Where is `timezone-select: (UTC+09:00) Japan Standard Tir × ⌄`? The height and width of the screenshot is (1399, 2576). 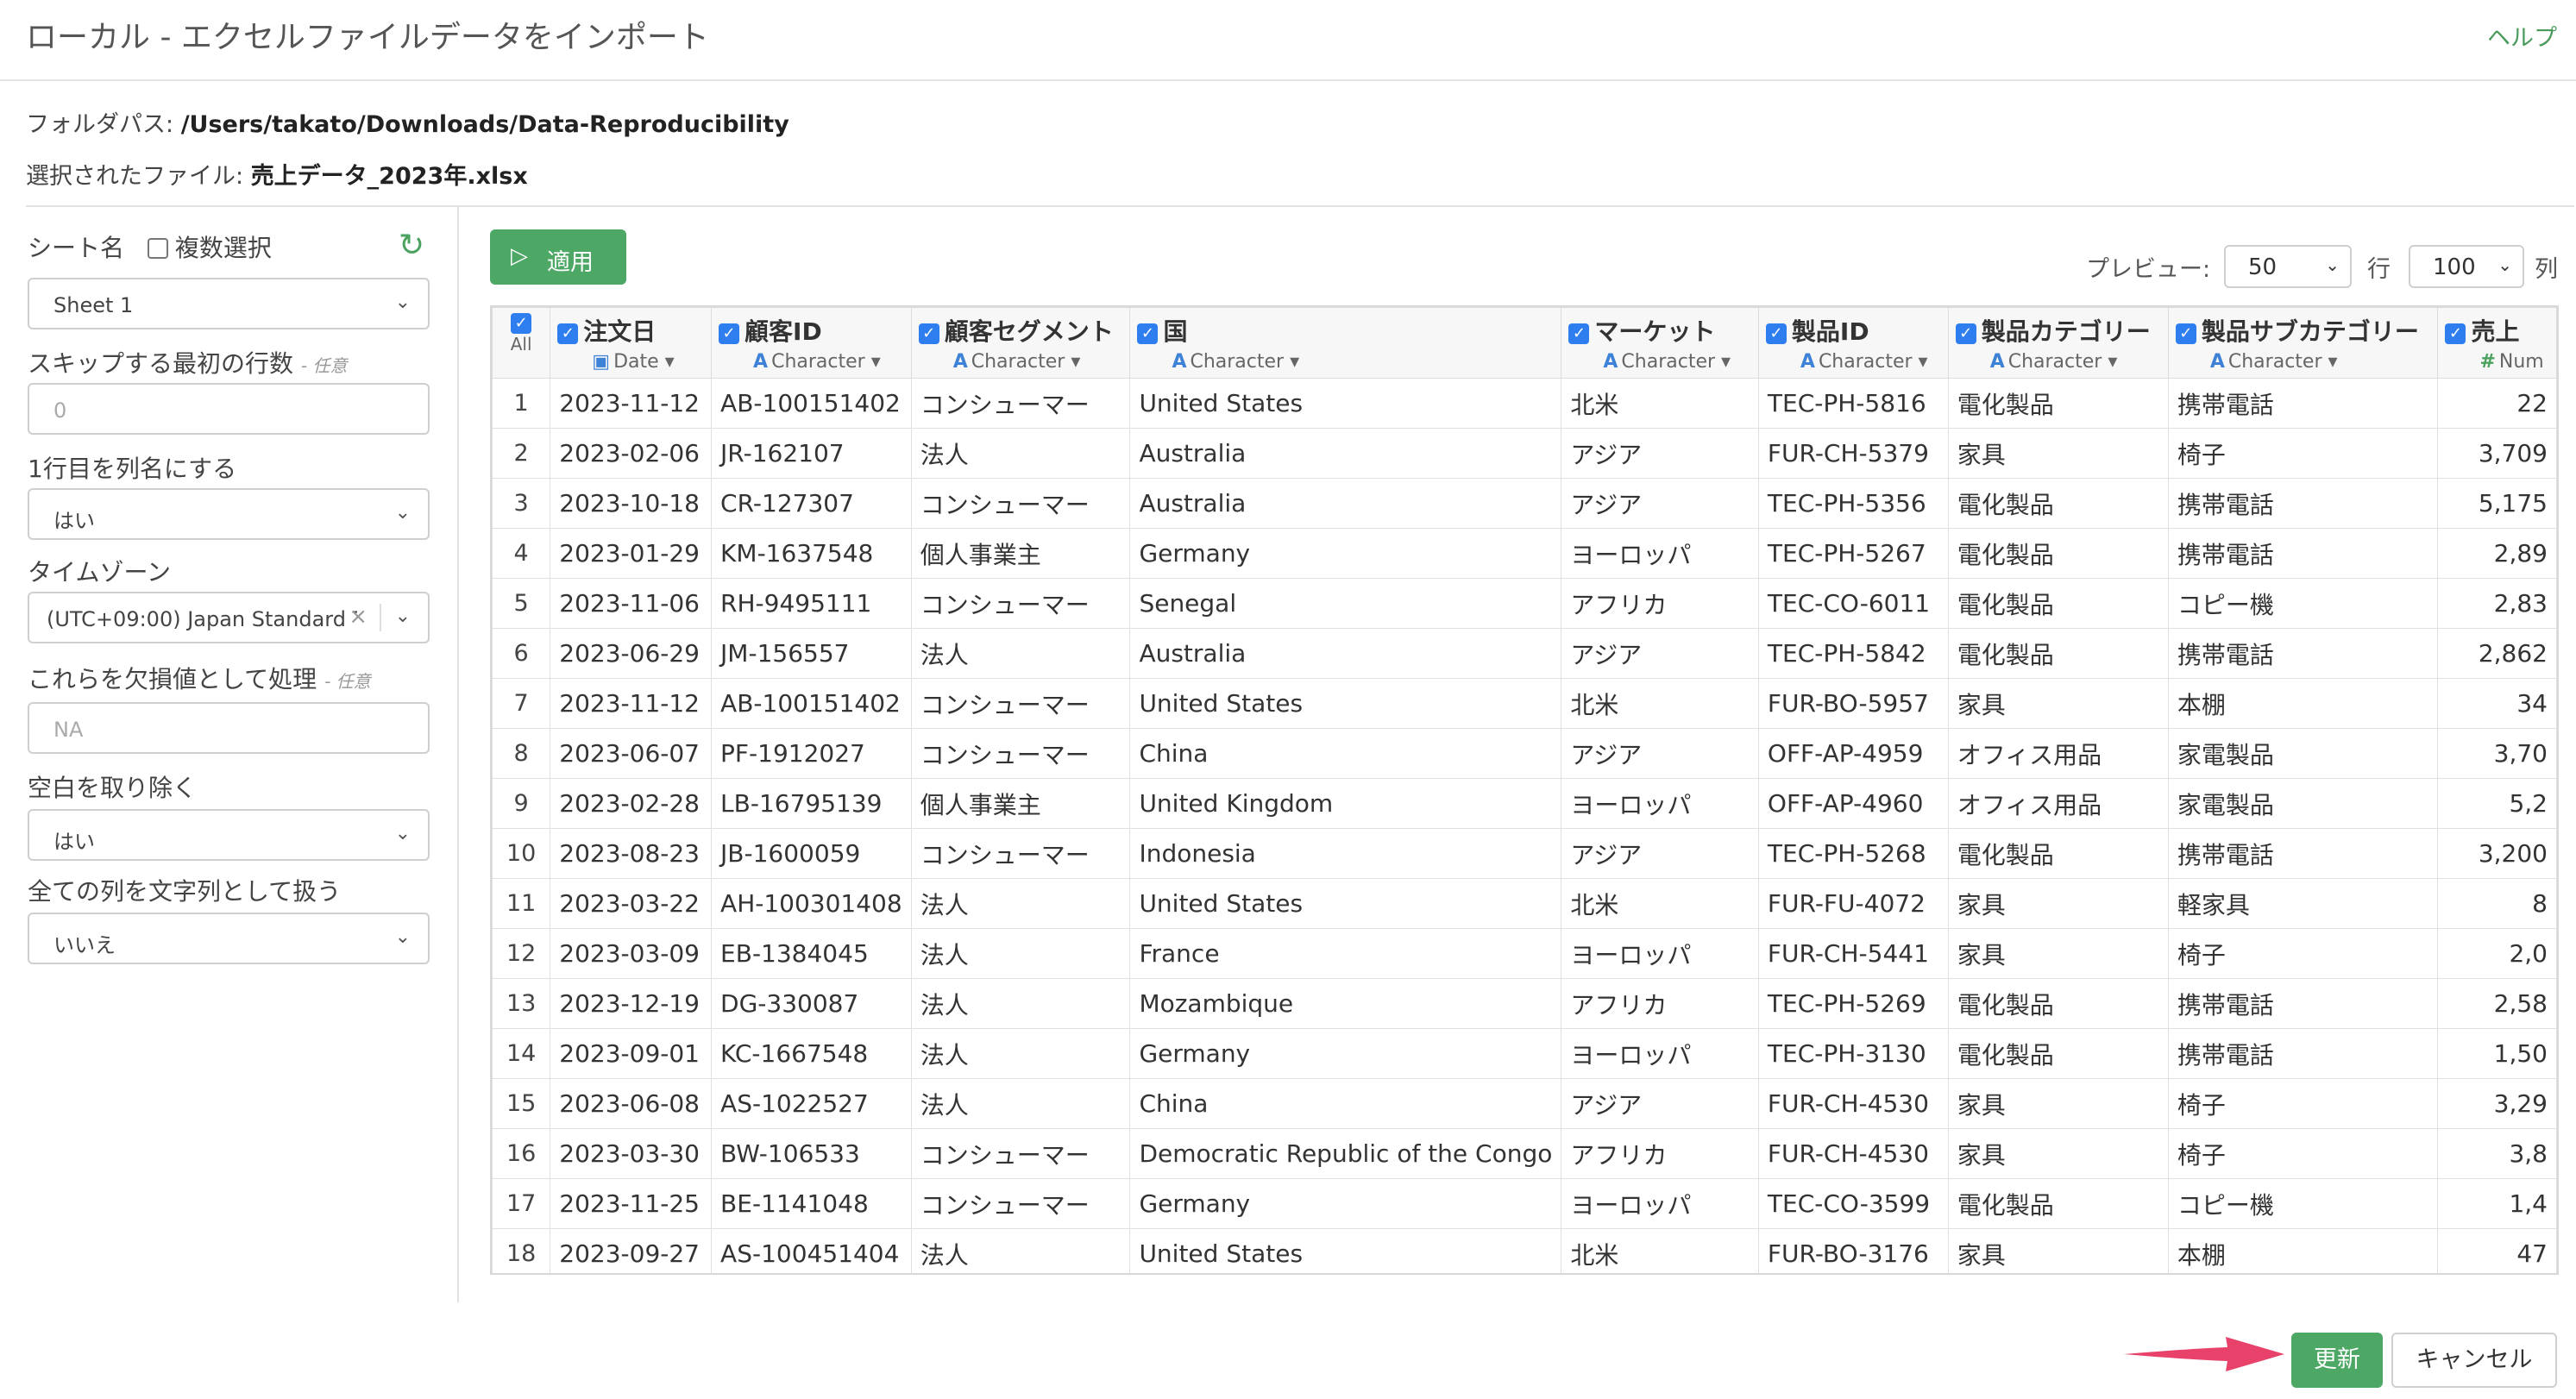 timezone-select: (UTC+09:00) Japan Standard Tir × ⌄ is located at coordinates (229, 617).